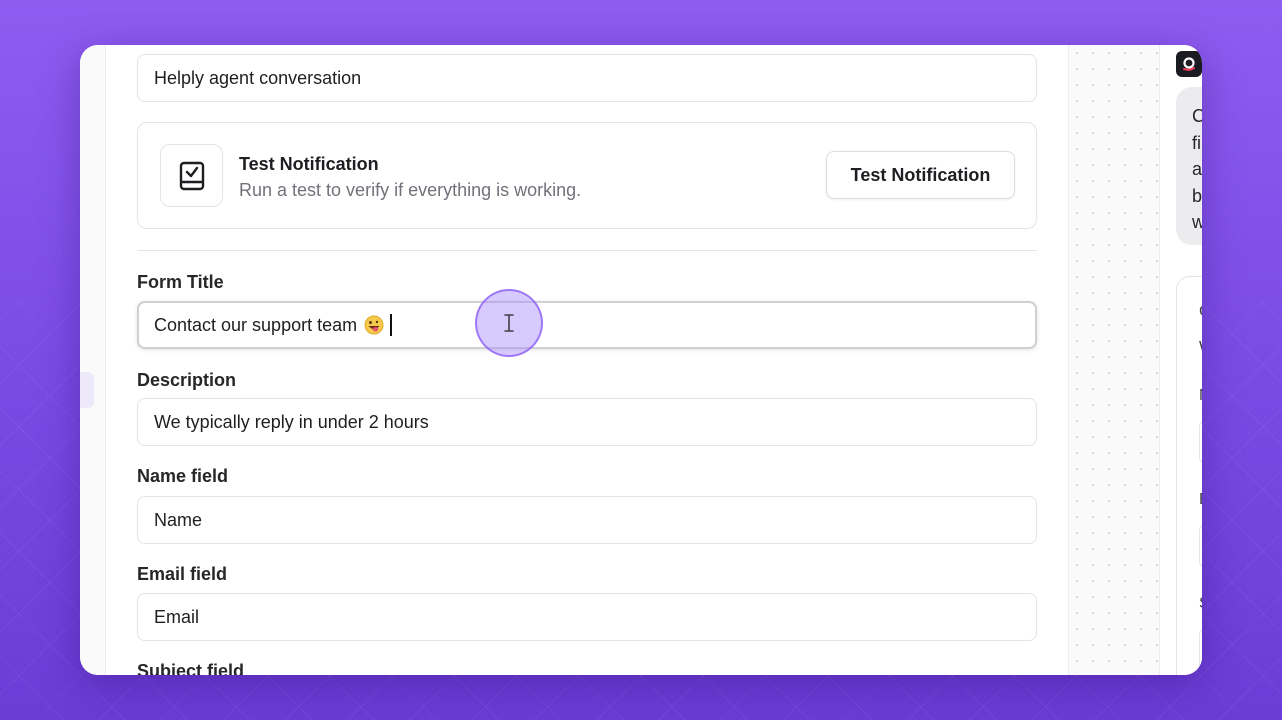 Image resolution: width=1282 pixels, height=720 pixels. Describe the element at coordinates (1114, 360) in the screenshot. I see `preview-canvas-background` at that location.